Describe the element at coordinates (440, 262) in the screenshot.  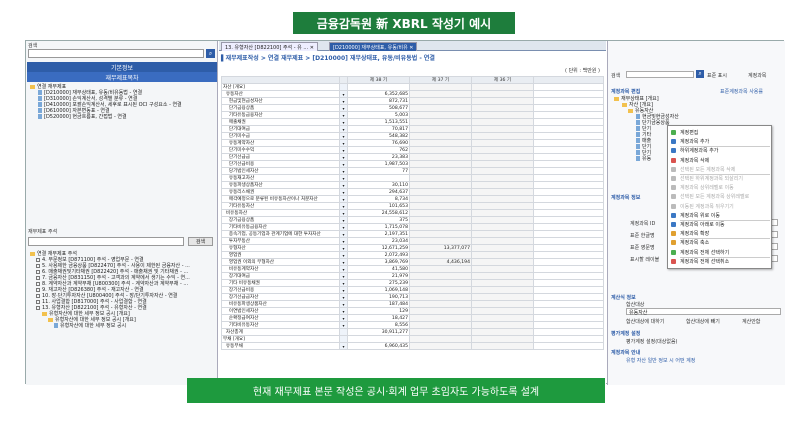
I see `table-cell: 4,436,194` at that location.